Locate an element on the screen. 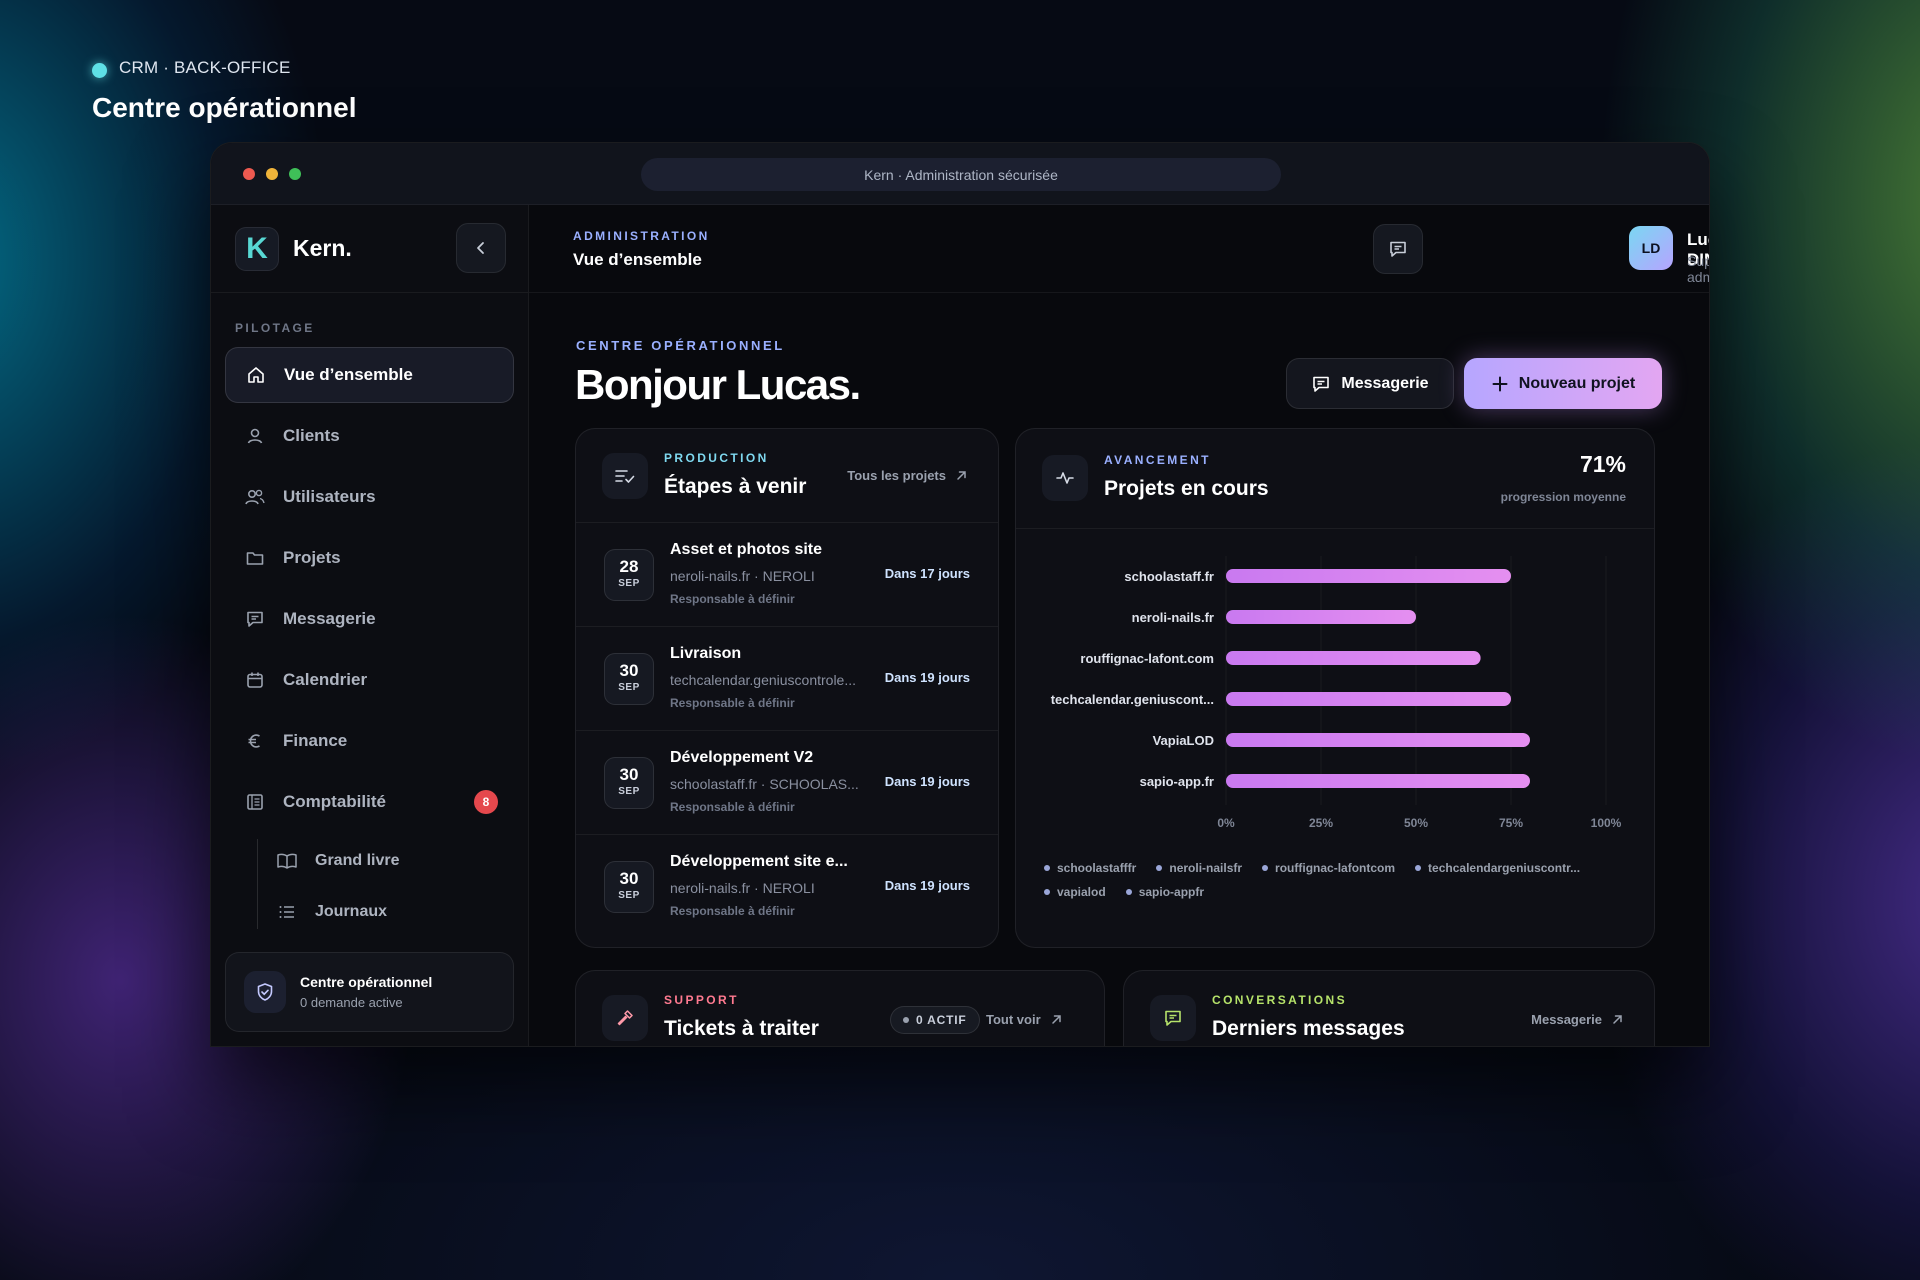  sidebar-item-accounting: Comptabilité 8 is located at coordinates (369, 802).